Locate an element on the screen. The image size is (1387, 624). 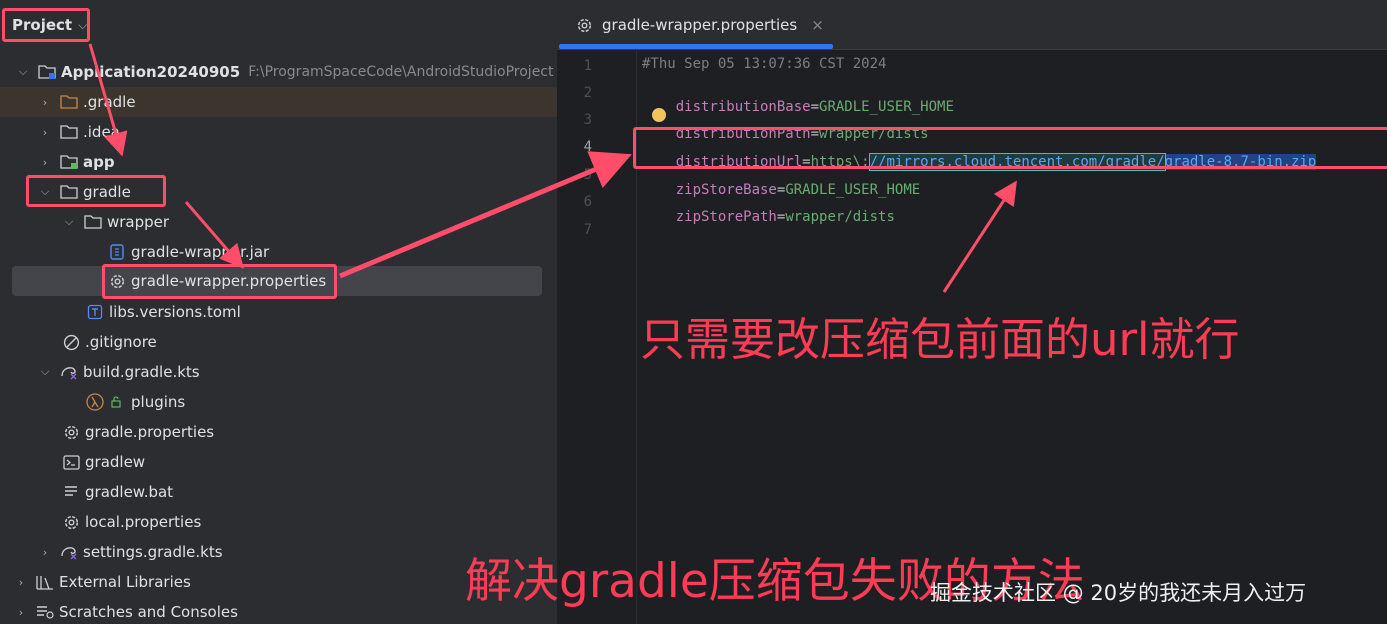
watermark: 掘金技术社区 @ 20岁的我还未月入过万 is located at coordinates (1118, 593).